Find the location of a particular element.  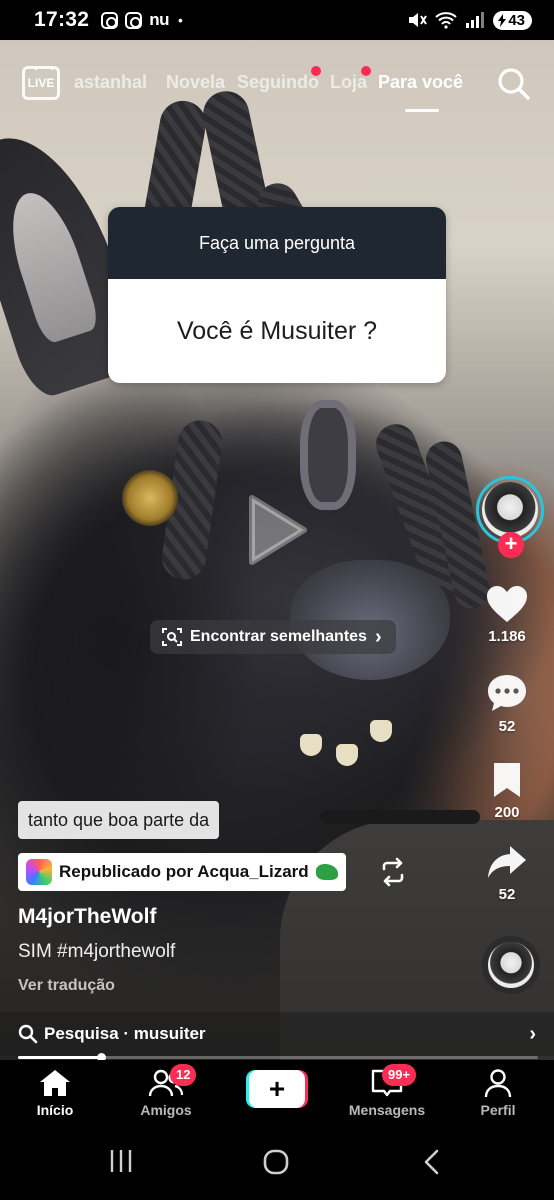

follow-button: + is located at coordinates (511, 545).